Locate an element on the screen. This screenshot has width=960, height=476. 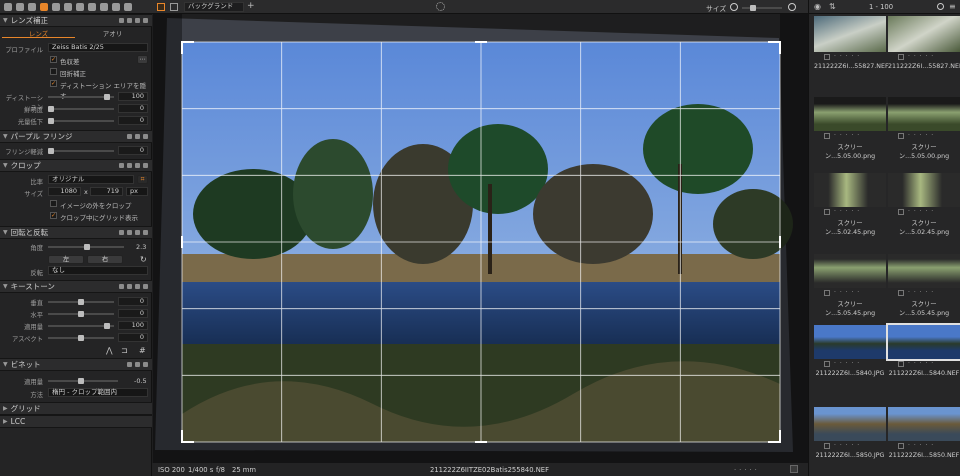
unit-select: px is located at coordinates (137, 191).